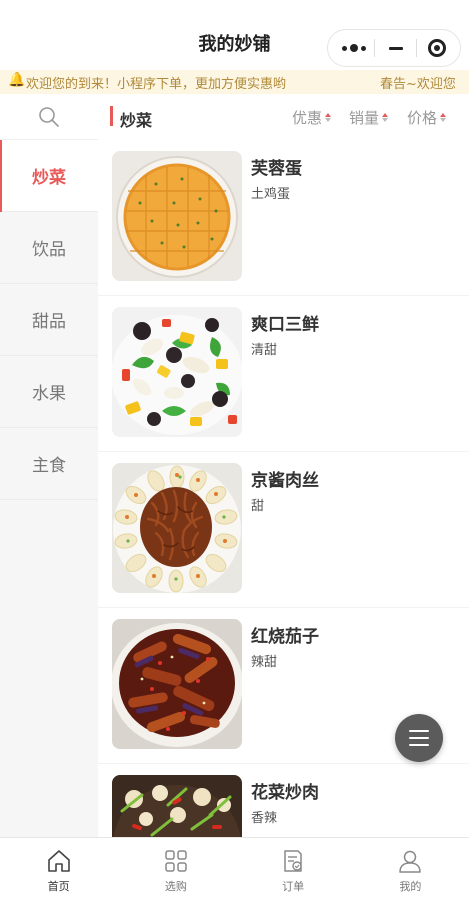  What do you see at coordinates (58, 886) in the screenshot?
I see `tab-label: 首页` at bounding box center [58, 886].